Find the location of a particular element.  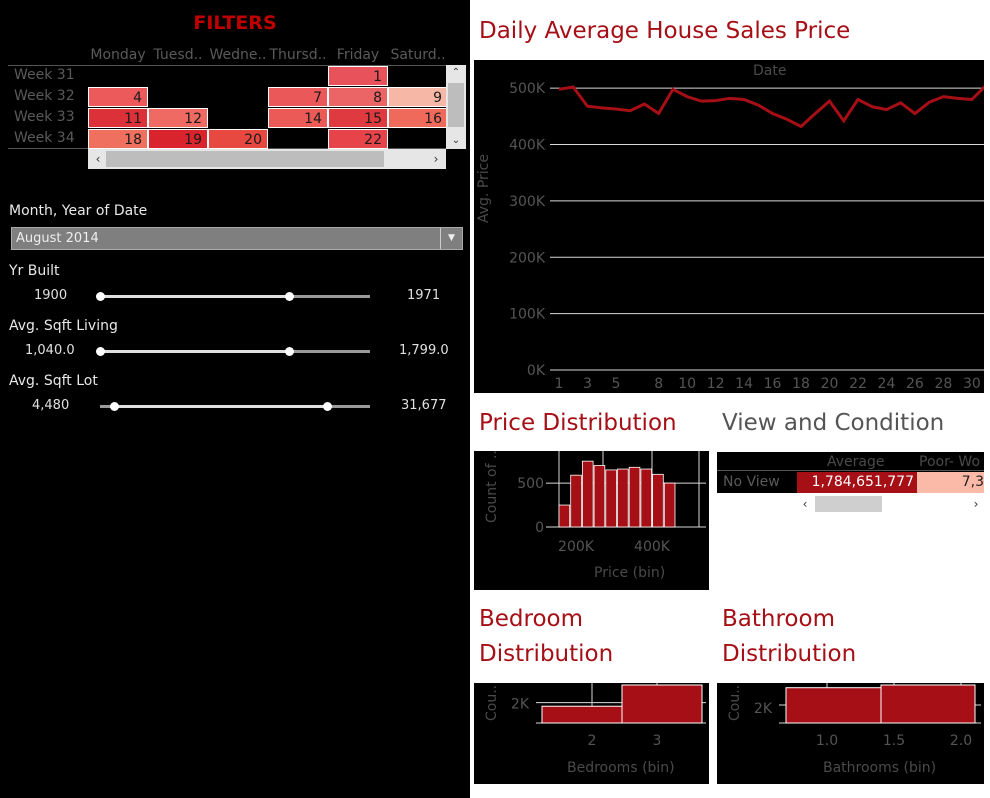

calendar-vertical-scrollbar: ⌃ ⌄ is located at coordinates (456, 107).